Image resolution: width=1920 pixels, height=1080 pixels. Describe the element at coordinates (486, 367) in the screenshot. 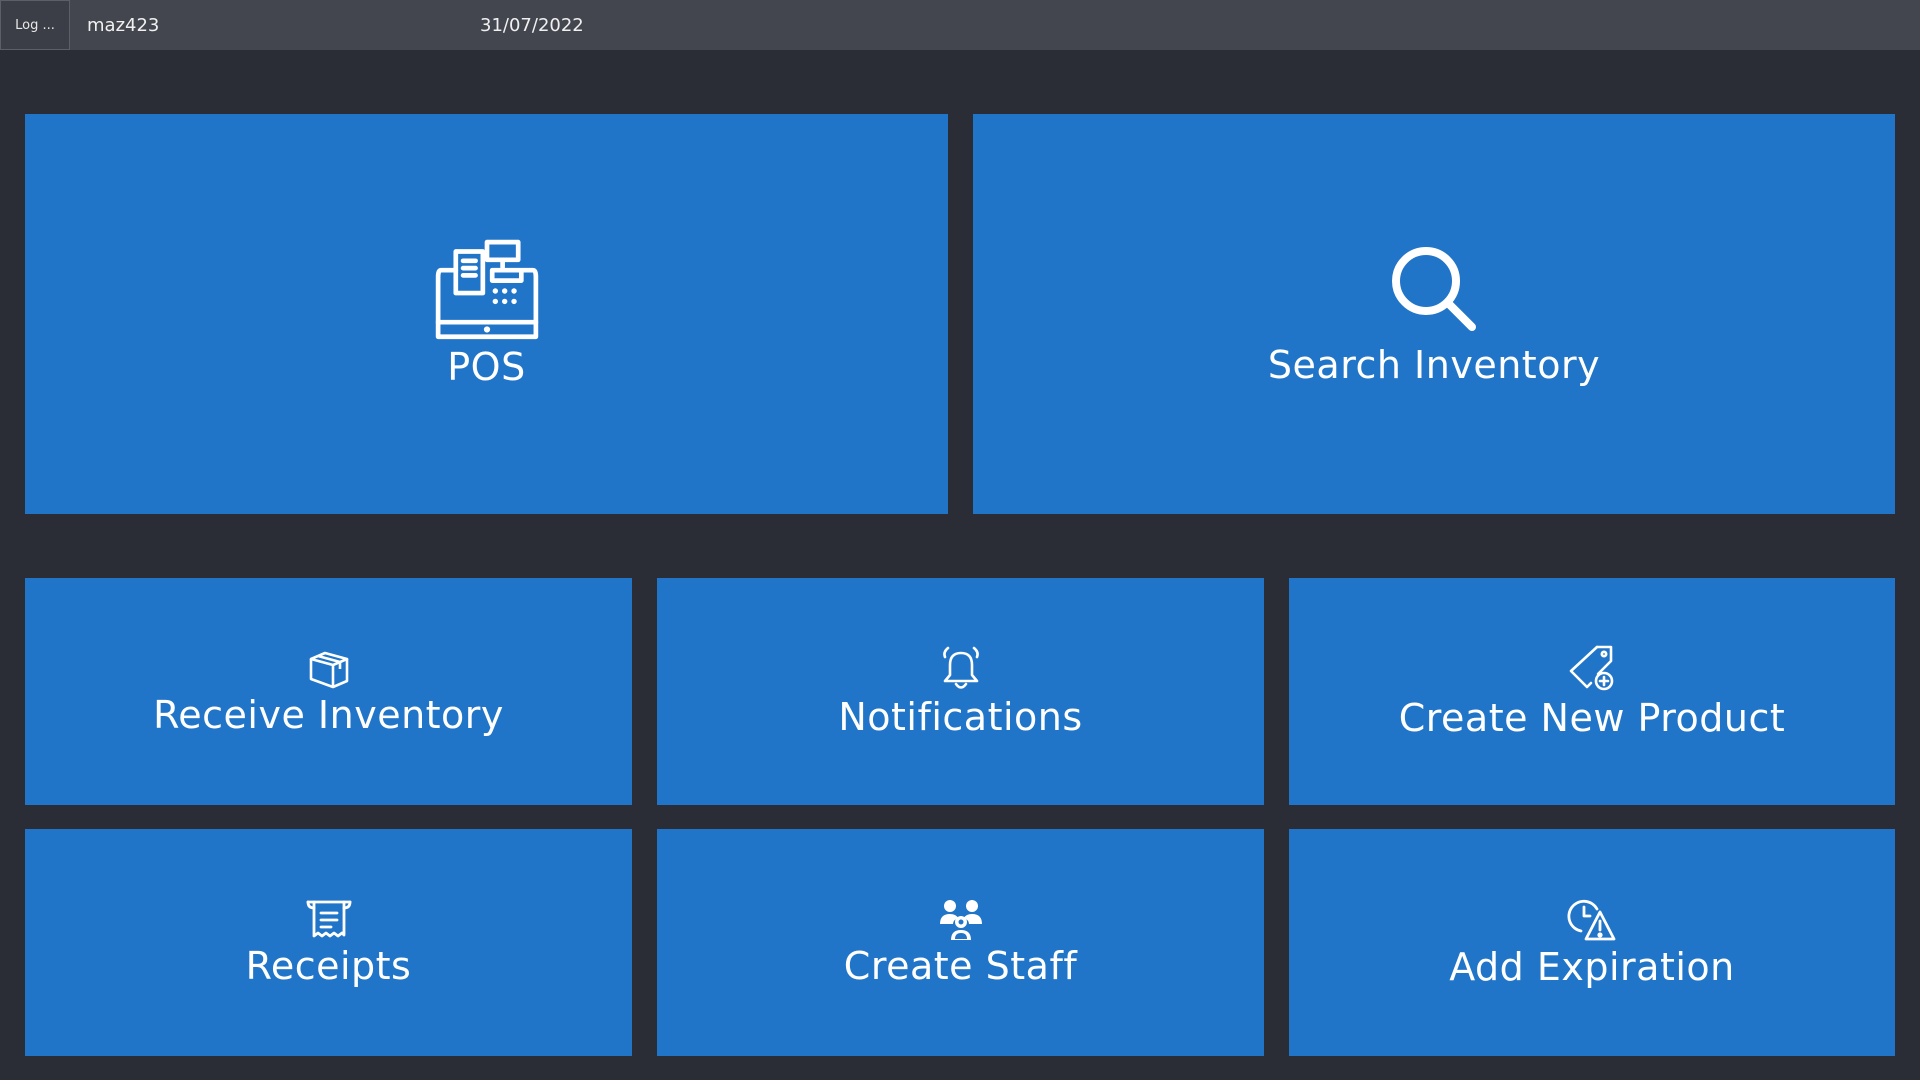

I see `pos-label: POS` at that location.